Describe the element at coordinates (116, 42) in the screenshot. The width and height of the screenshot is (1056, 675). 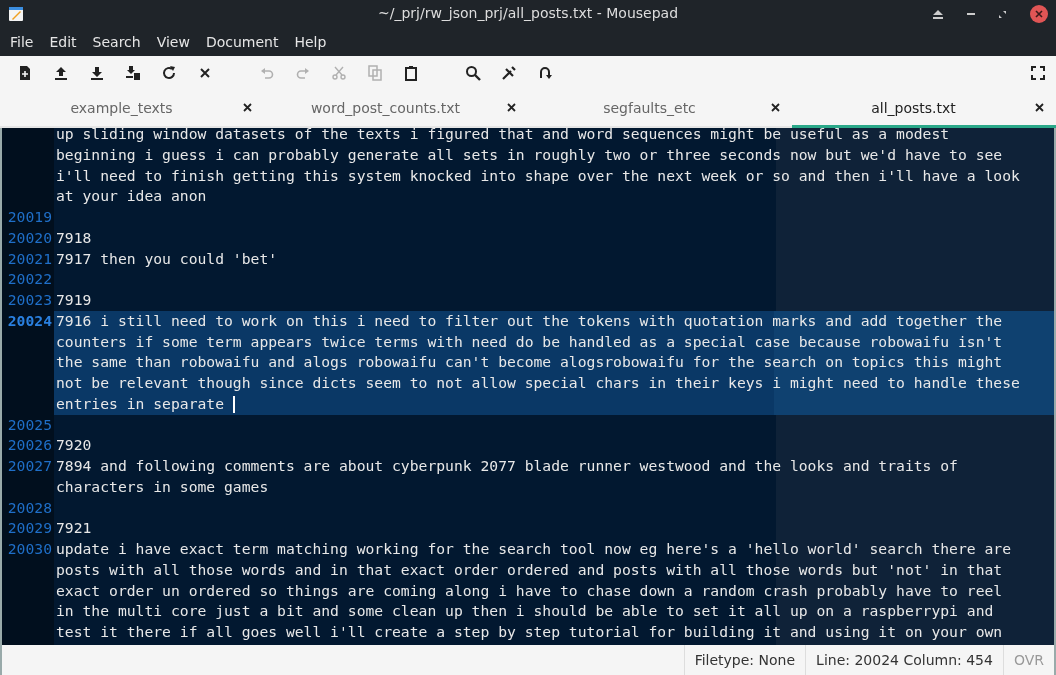
I see `menu-item: Search` at that location.